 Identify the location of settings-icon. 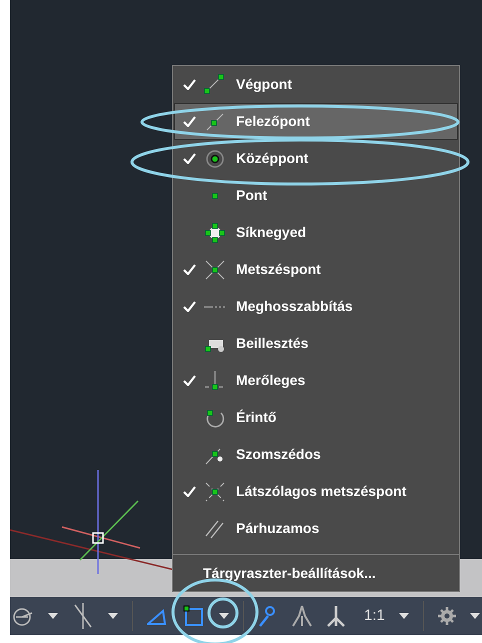
(447, 616).